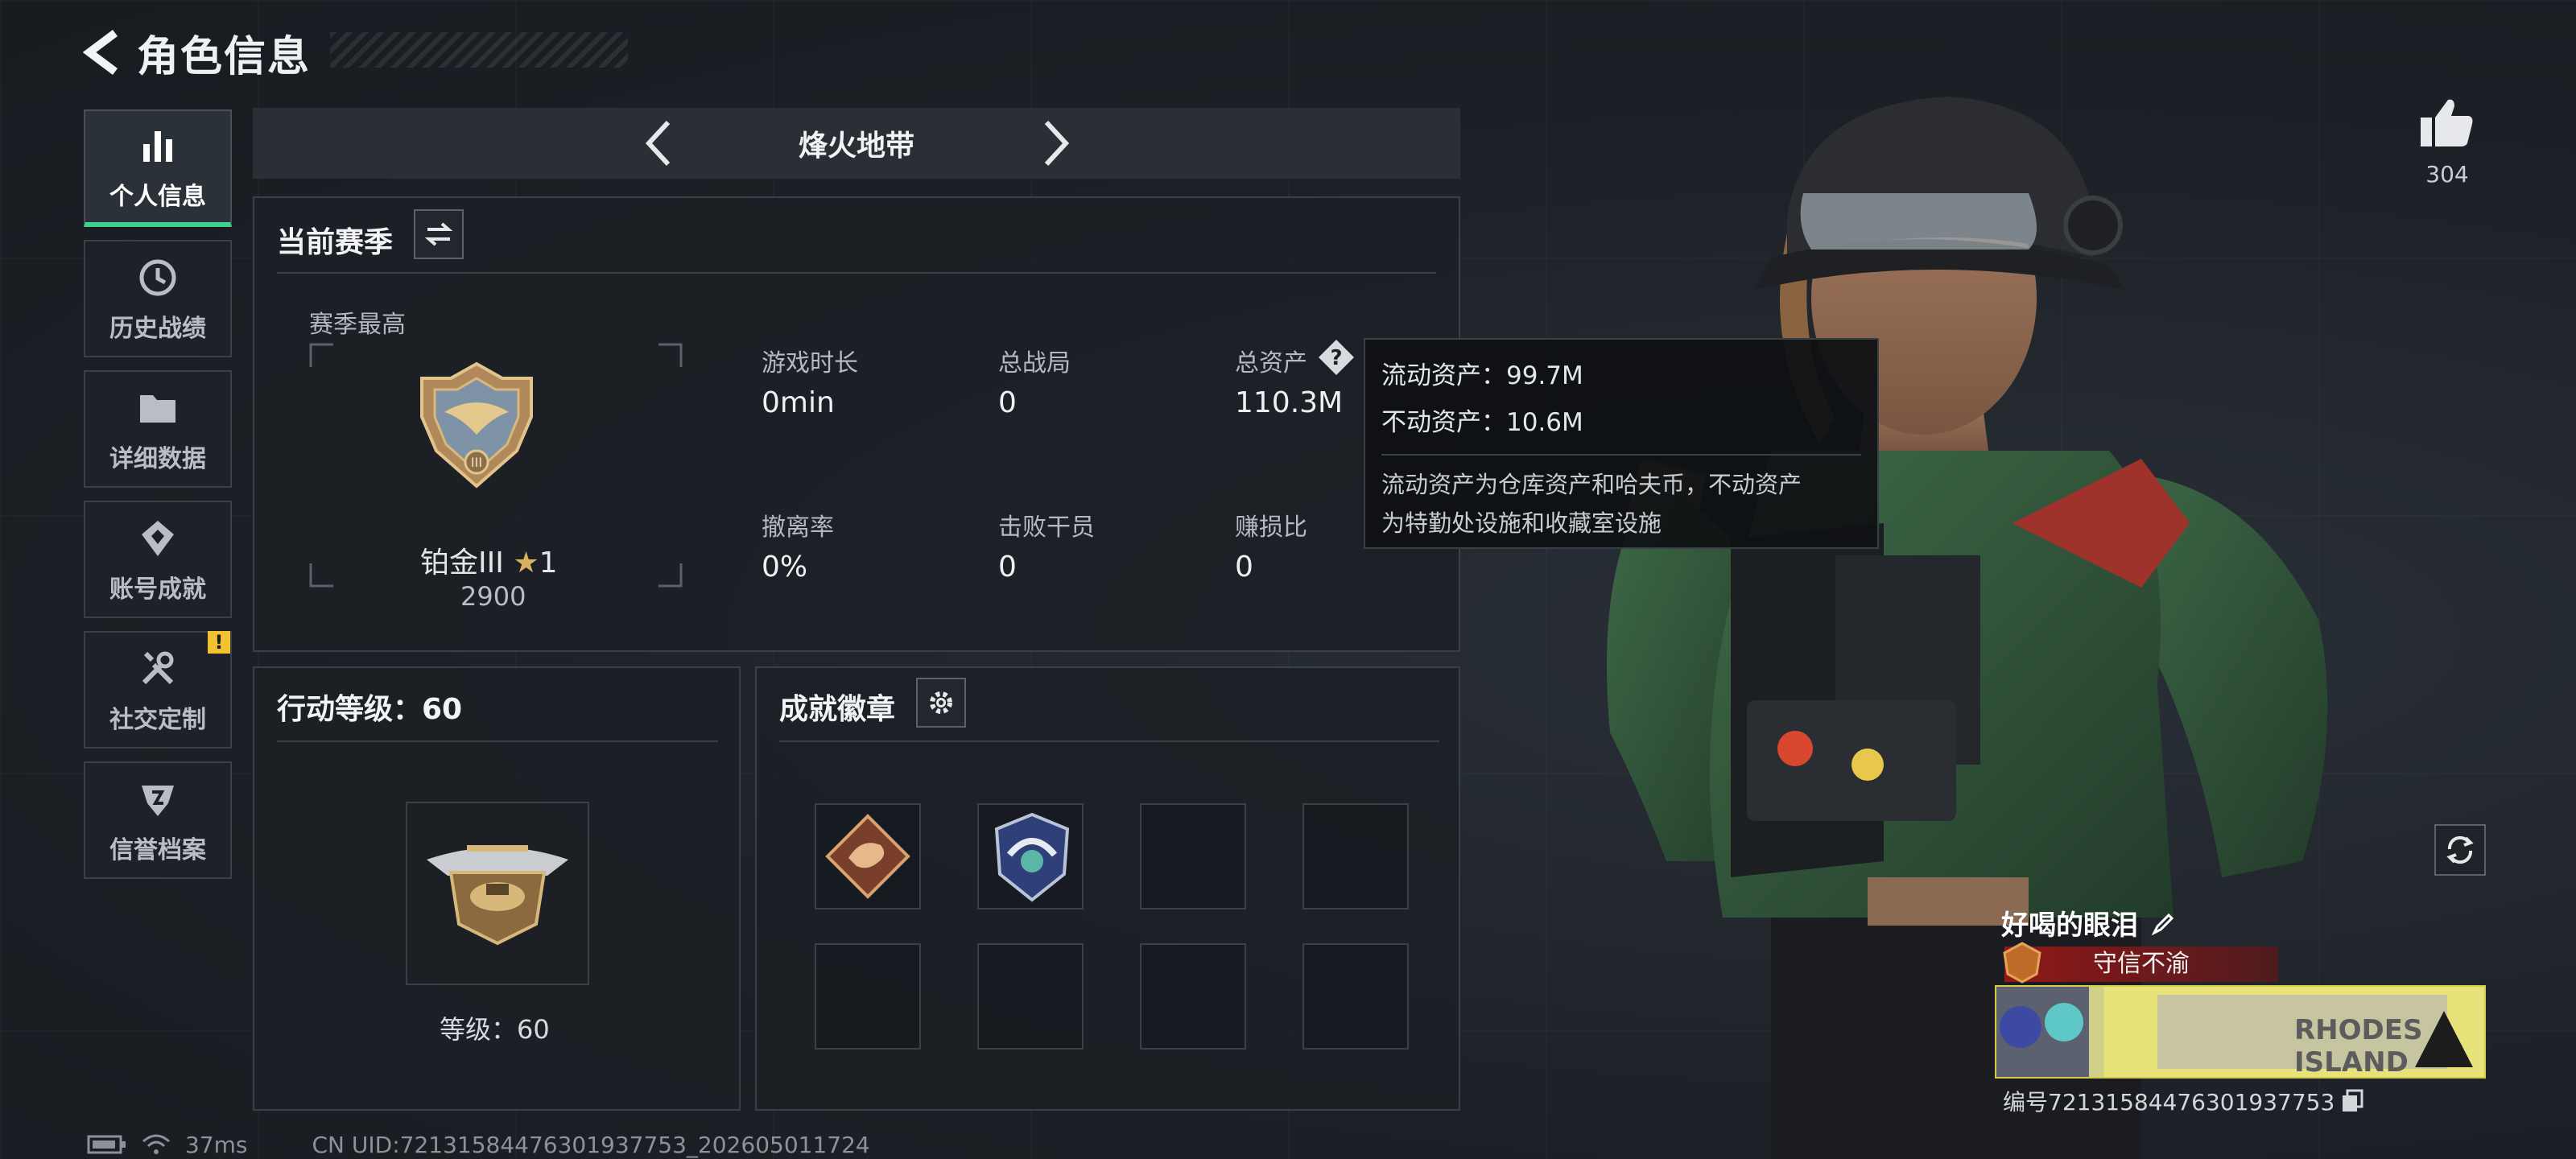 This screenshot has width=2576, height=1159. What do you see at coordinates (1271, 528) in the screenshot?
I see `stat-label-profit-ratio: 赚损比` at bounding box center [1271, 528].